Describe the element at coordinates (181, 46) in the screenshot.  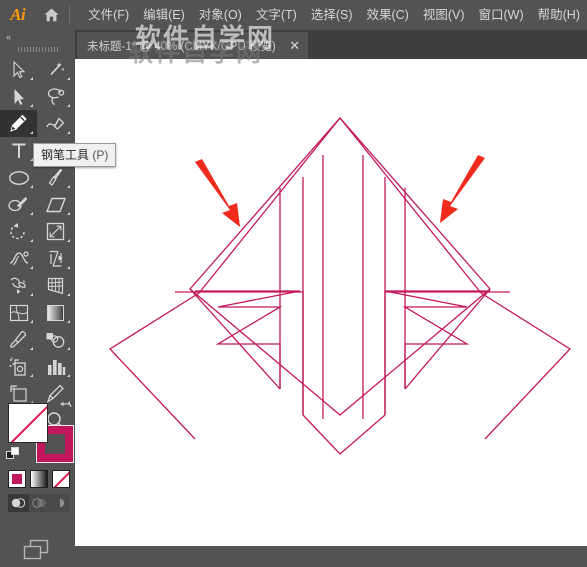
I see `document-tab-label: 未标题-1* @ 40% (CMYK/GPU 预览)` at that location.